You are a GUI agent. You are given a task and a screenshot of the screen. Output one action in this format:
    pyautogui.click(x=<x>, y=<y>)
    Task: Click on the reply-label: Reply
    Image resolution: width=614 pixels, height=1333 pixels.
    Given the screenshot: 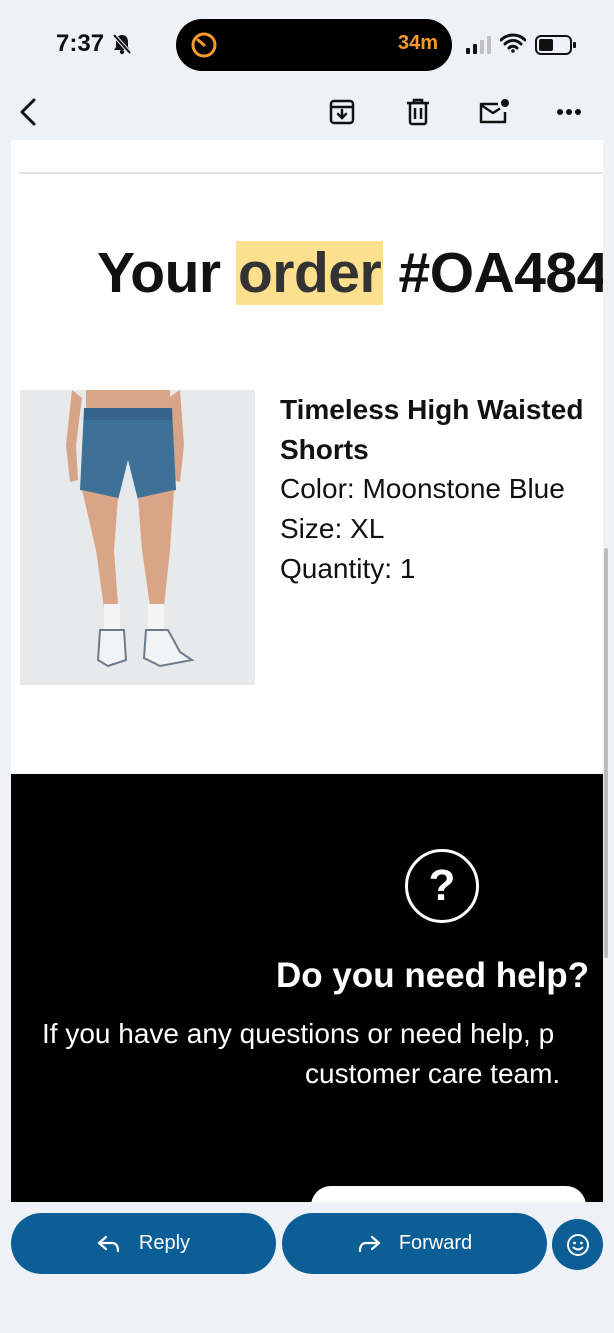 What is the action you would take?
    pyautogui.click(x=164, y=1243)
    